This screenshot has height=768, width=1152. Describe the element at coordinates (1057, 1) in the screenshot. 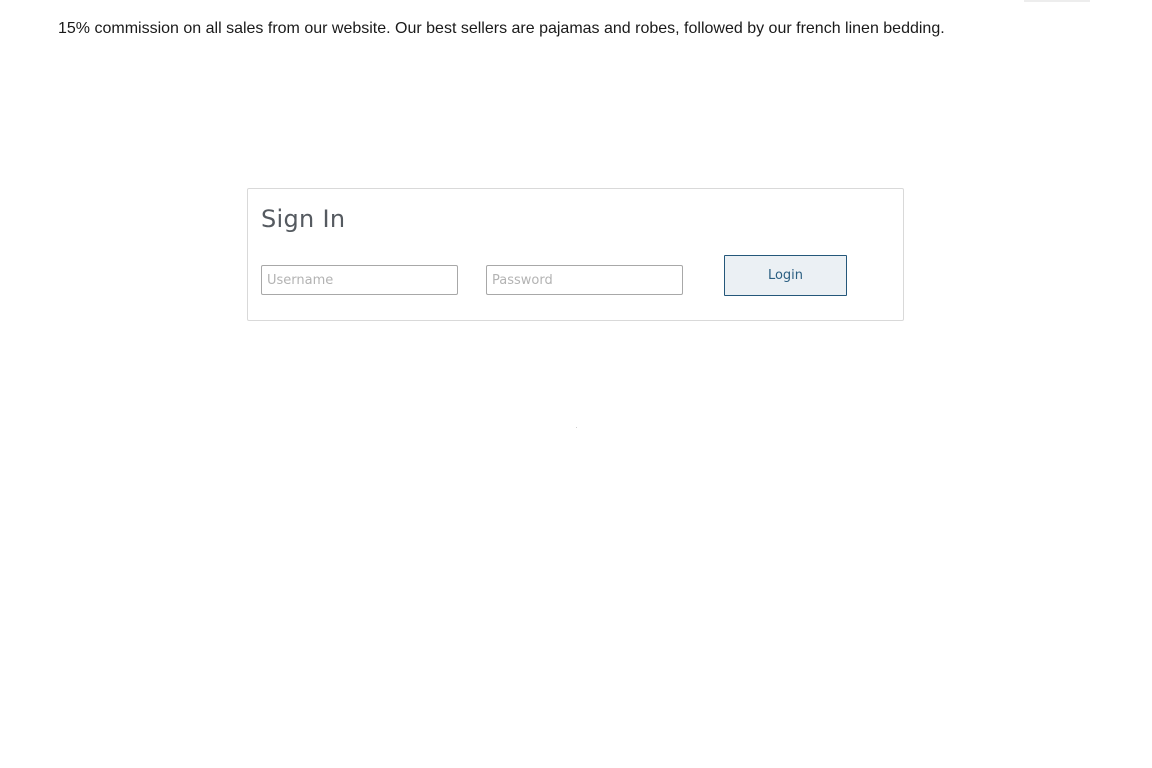

I see `top-right-edge-element` at that location.